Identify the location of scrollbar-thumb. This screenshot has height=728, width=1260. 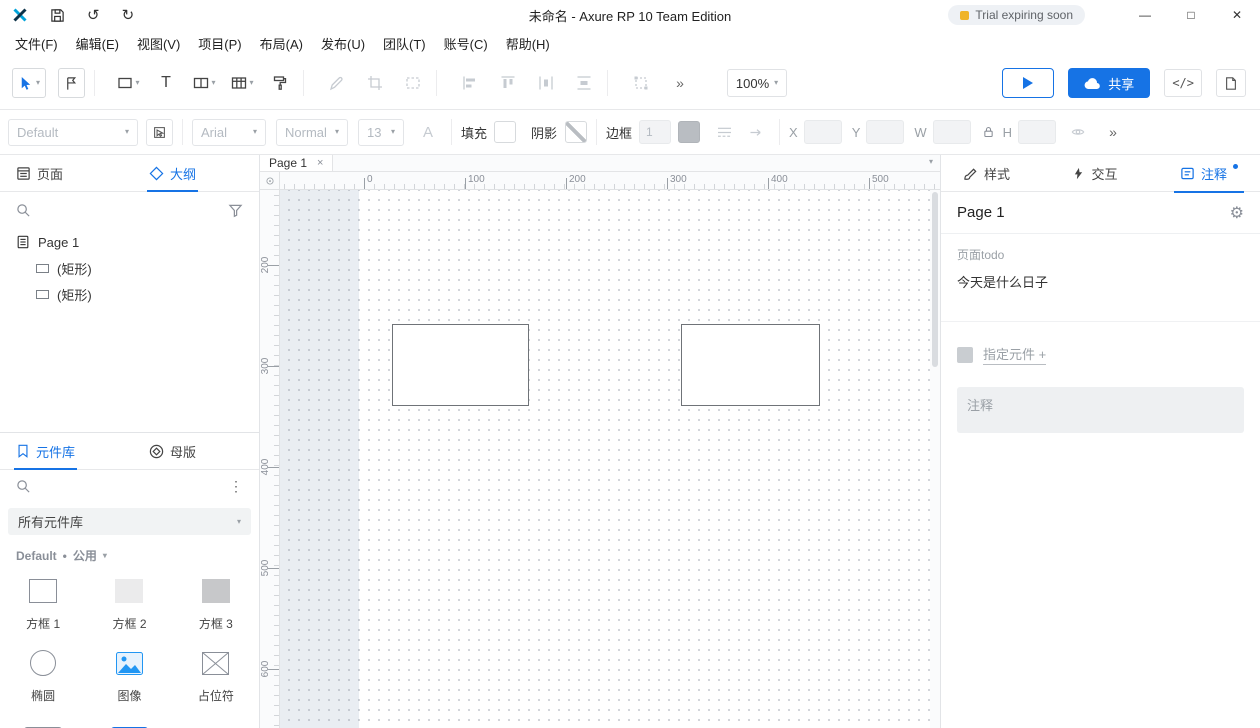
(935, 279).